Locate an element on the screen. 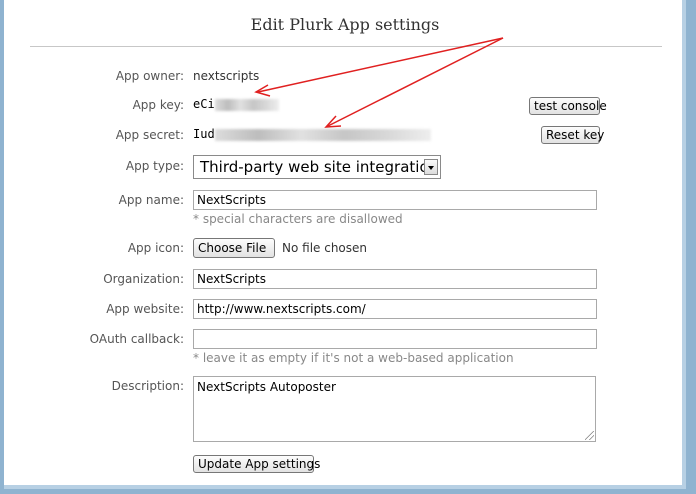 The image size is (696, 494). app-owner-value: nextscripts is located at coordinates (226, 76).